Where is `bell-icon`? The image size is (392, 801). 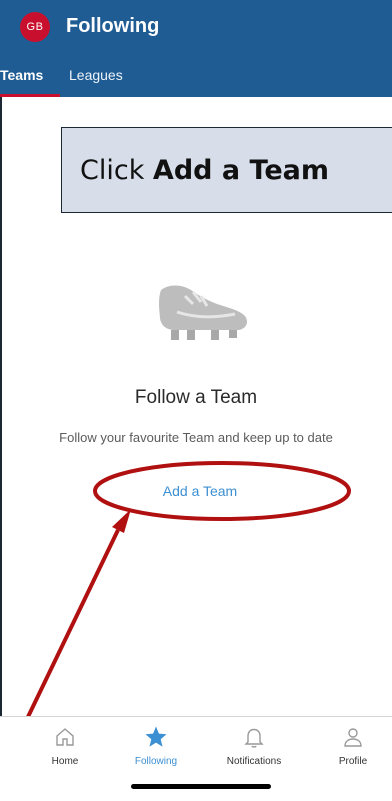 bell-icon is located at coordinates (254, 738).